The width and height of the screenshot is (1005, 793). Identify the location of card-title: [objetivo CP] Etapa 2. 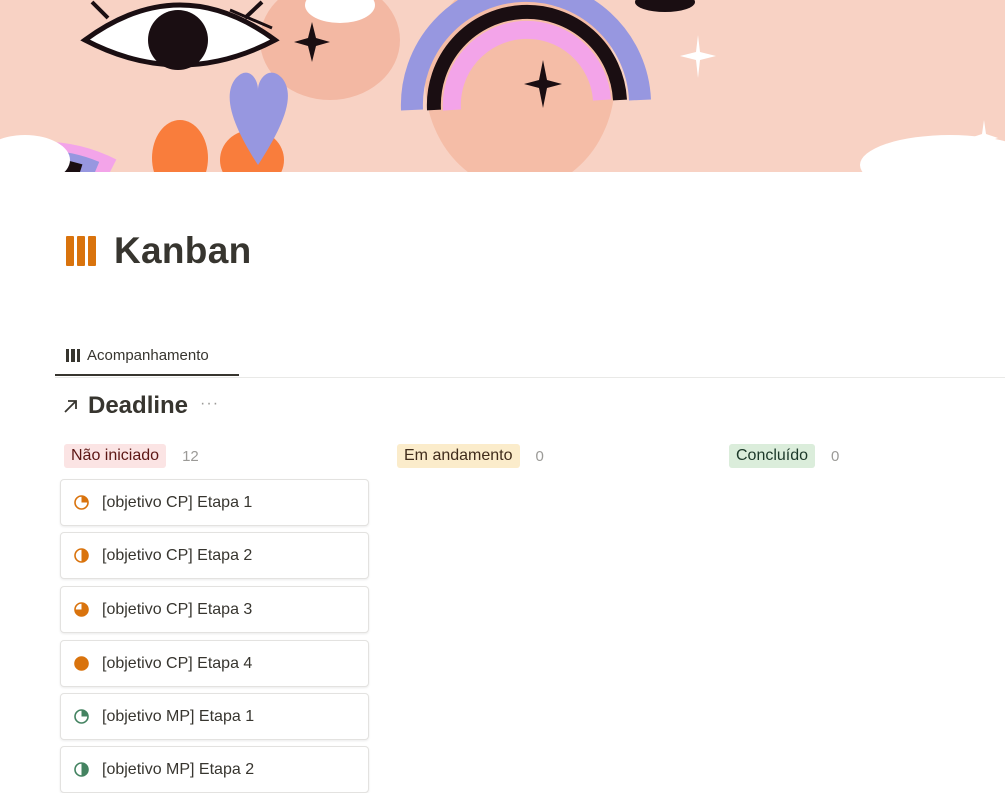
(177, 555).